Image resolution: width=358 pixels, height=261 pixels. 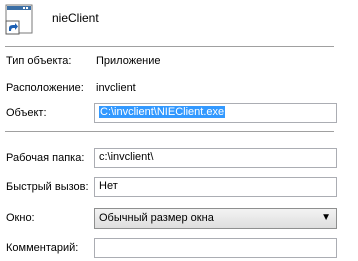 What do you see at coordinates (128, 61) in the screenshot?
I see `type-value: Приложение` at bounding box center [128, 61].